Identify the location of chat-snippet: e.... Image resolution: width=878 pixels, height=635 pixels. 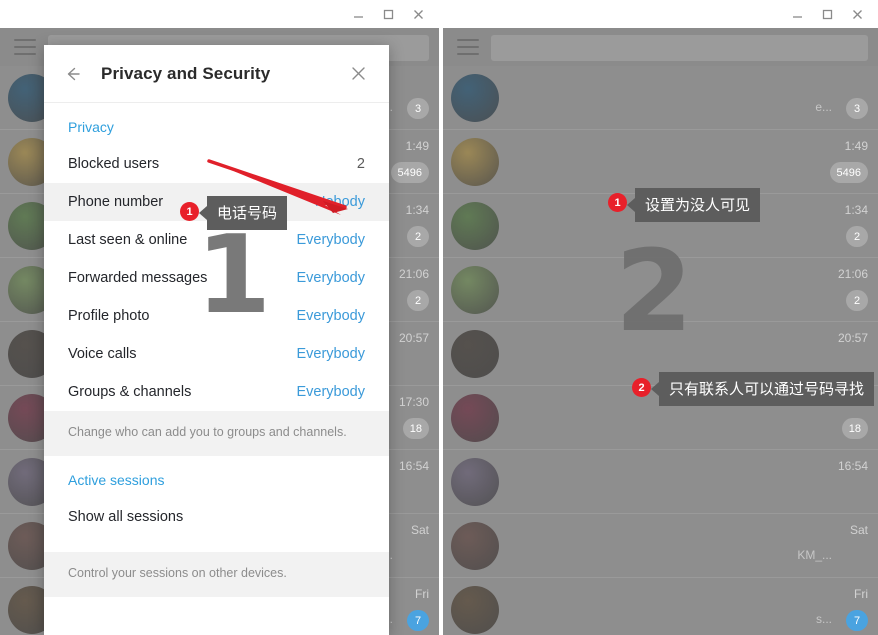
(823, 107).